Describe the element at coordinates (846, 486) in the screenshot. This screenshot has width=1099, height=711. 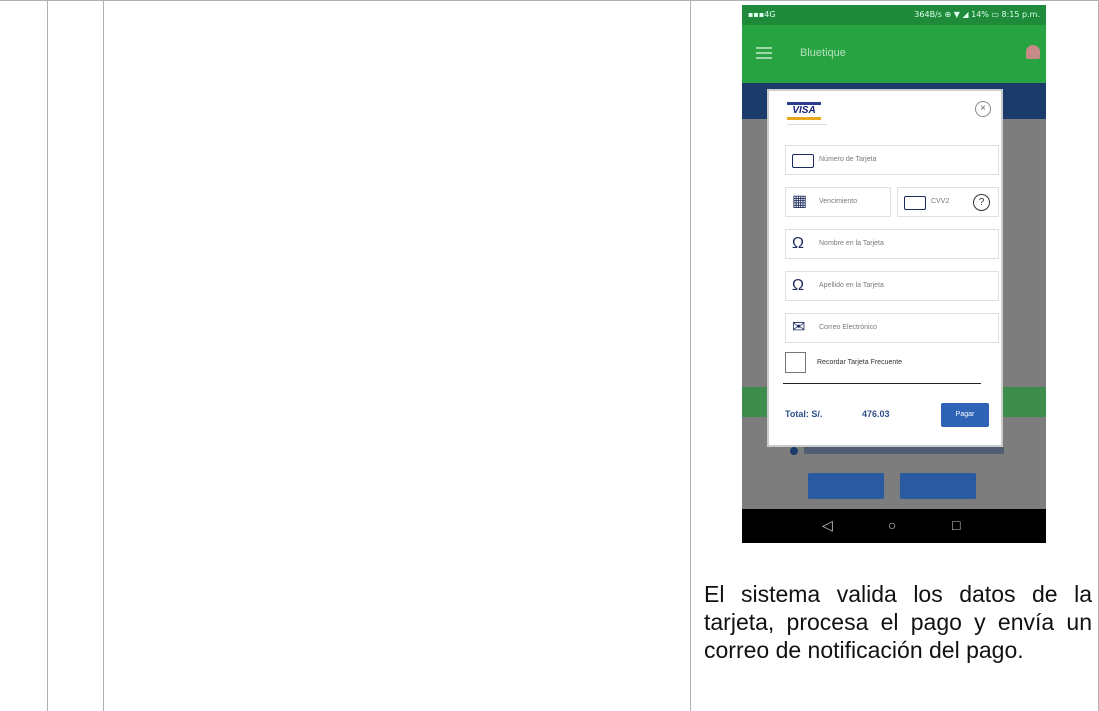
I see `background-button-left` at that location.